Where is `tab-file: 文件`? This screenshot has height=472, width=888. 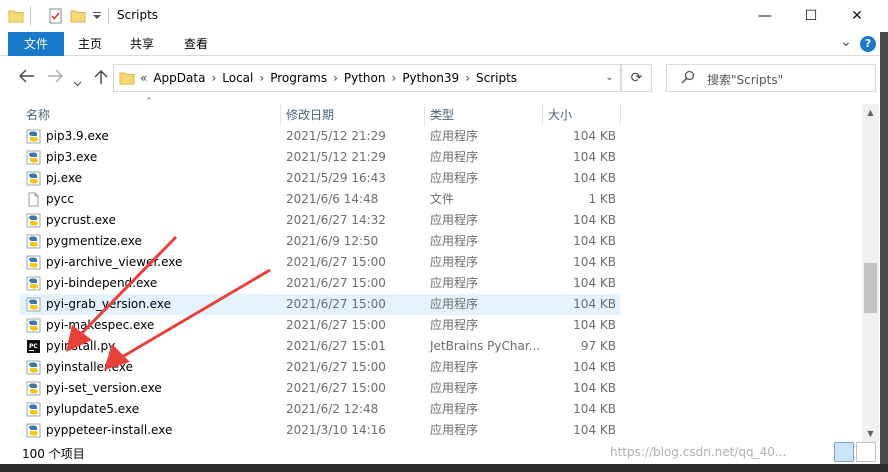
tab-file: 文件 is located at coordinates (36, 44).